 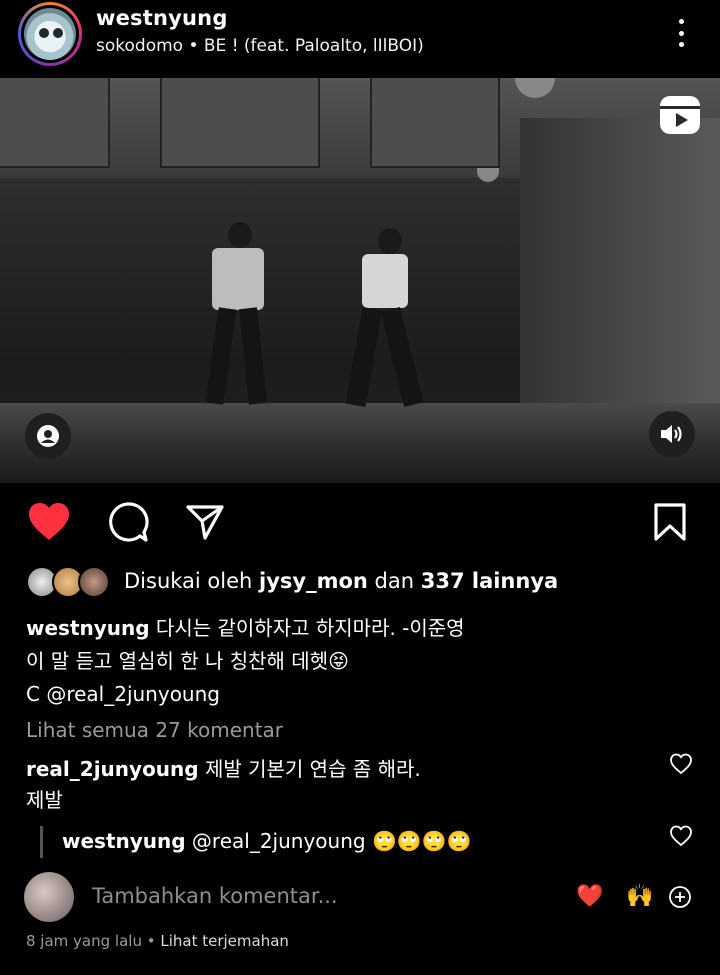 I want to click on caption-line-3: C @real_2junyoung, so click(x=366, y=694).